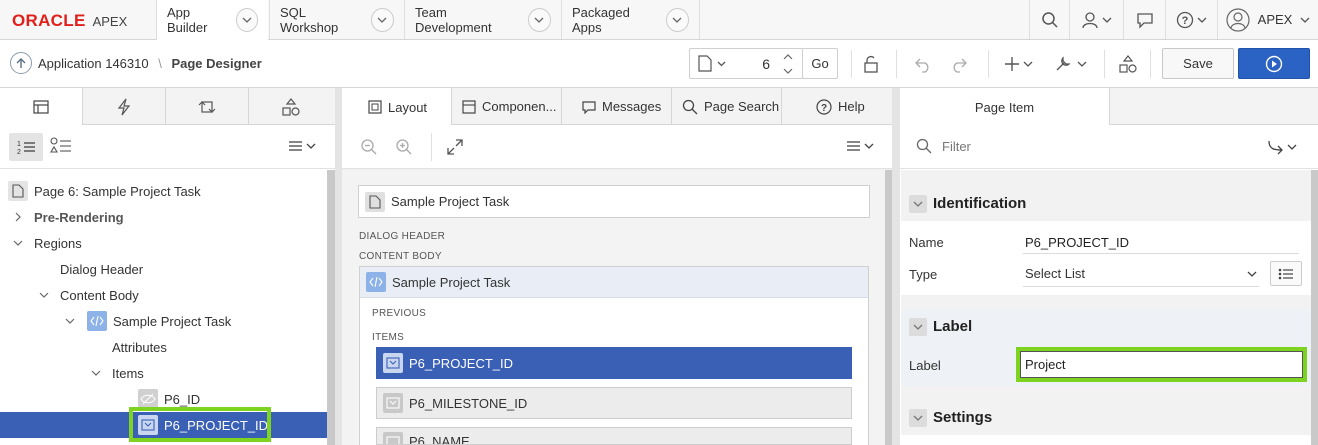 Image resolution: width=1318 pixels, height=445 pixels. Describe the element at coordinates (163, 269) in the screenshot. I see `tree-node-dialog-header: Dialog Header` at that location.